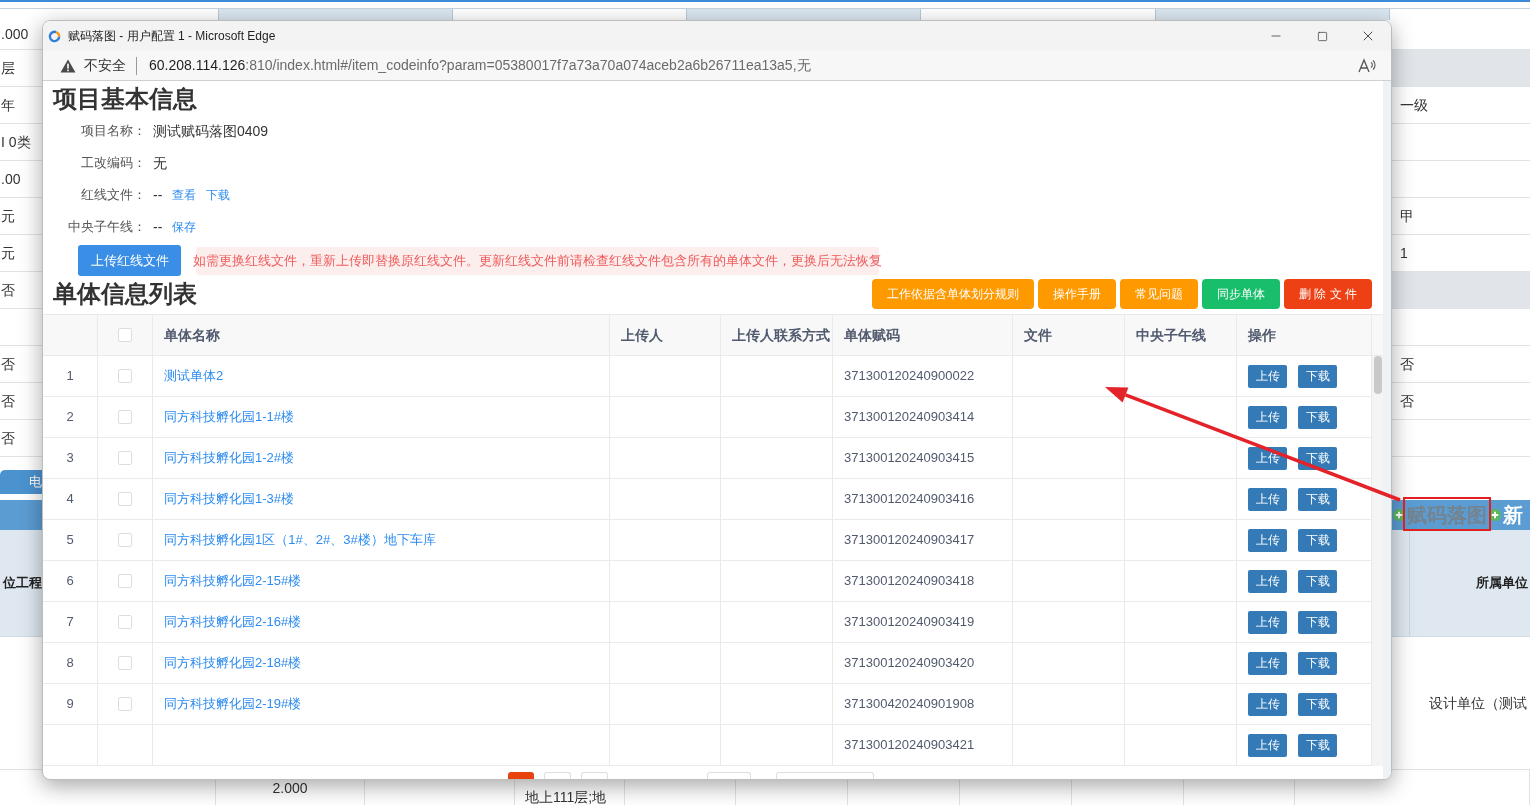  Describe the element at coordinates (872, 335) in the screenshot. I see `column-header: 单体赋码` at that location.